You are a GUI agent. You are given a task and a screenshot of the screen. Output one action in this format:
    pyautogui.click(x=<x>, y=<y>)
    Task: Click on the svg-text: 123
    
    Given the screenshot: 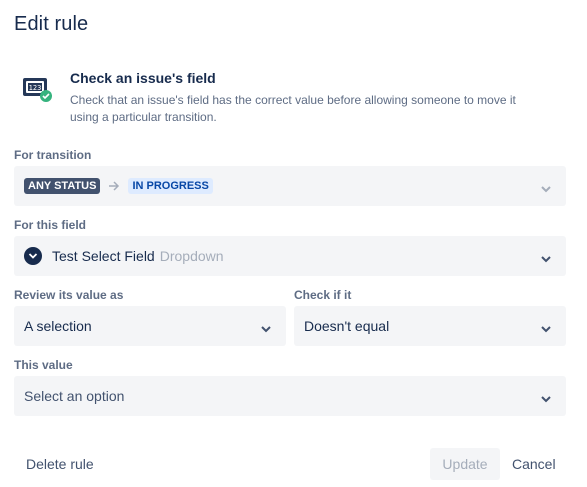 What is the action you would take?
    pyautogui.click(x=35, y=88)
    